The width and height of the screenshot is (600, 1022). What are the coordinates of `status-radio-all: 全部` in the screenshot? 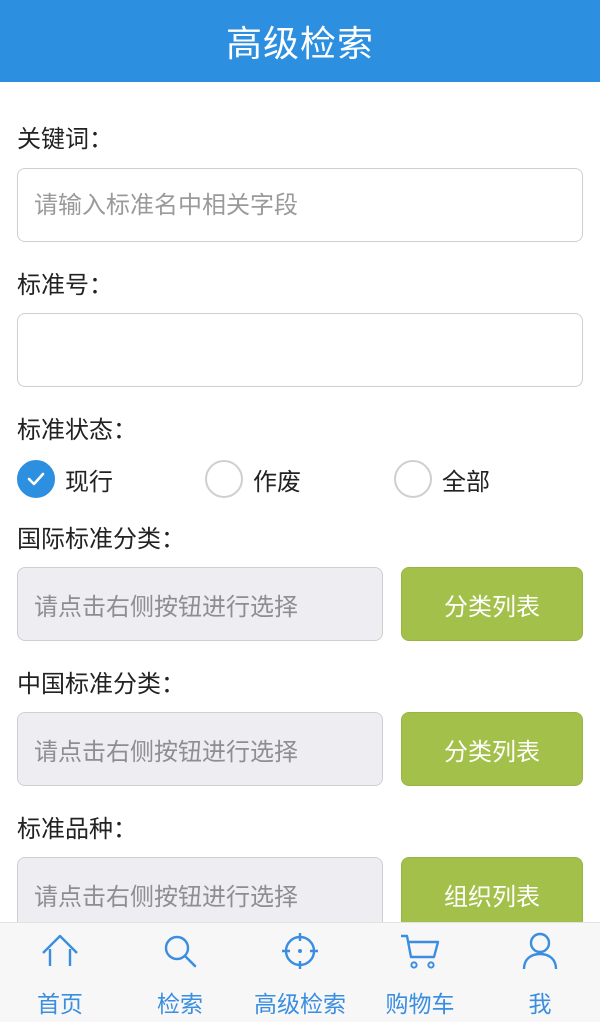 It's located at (442, 479).